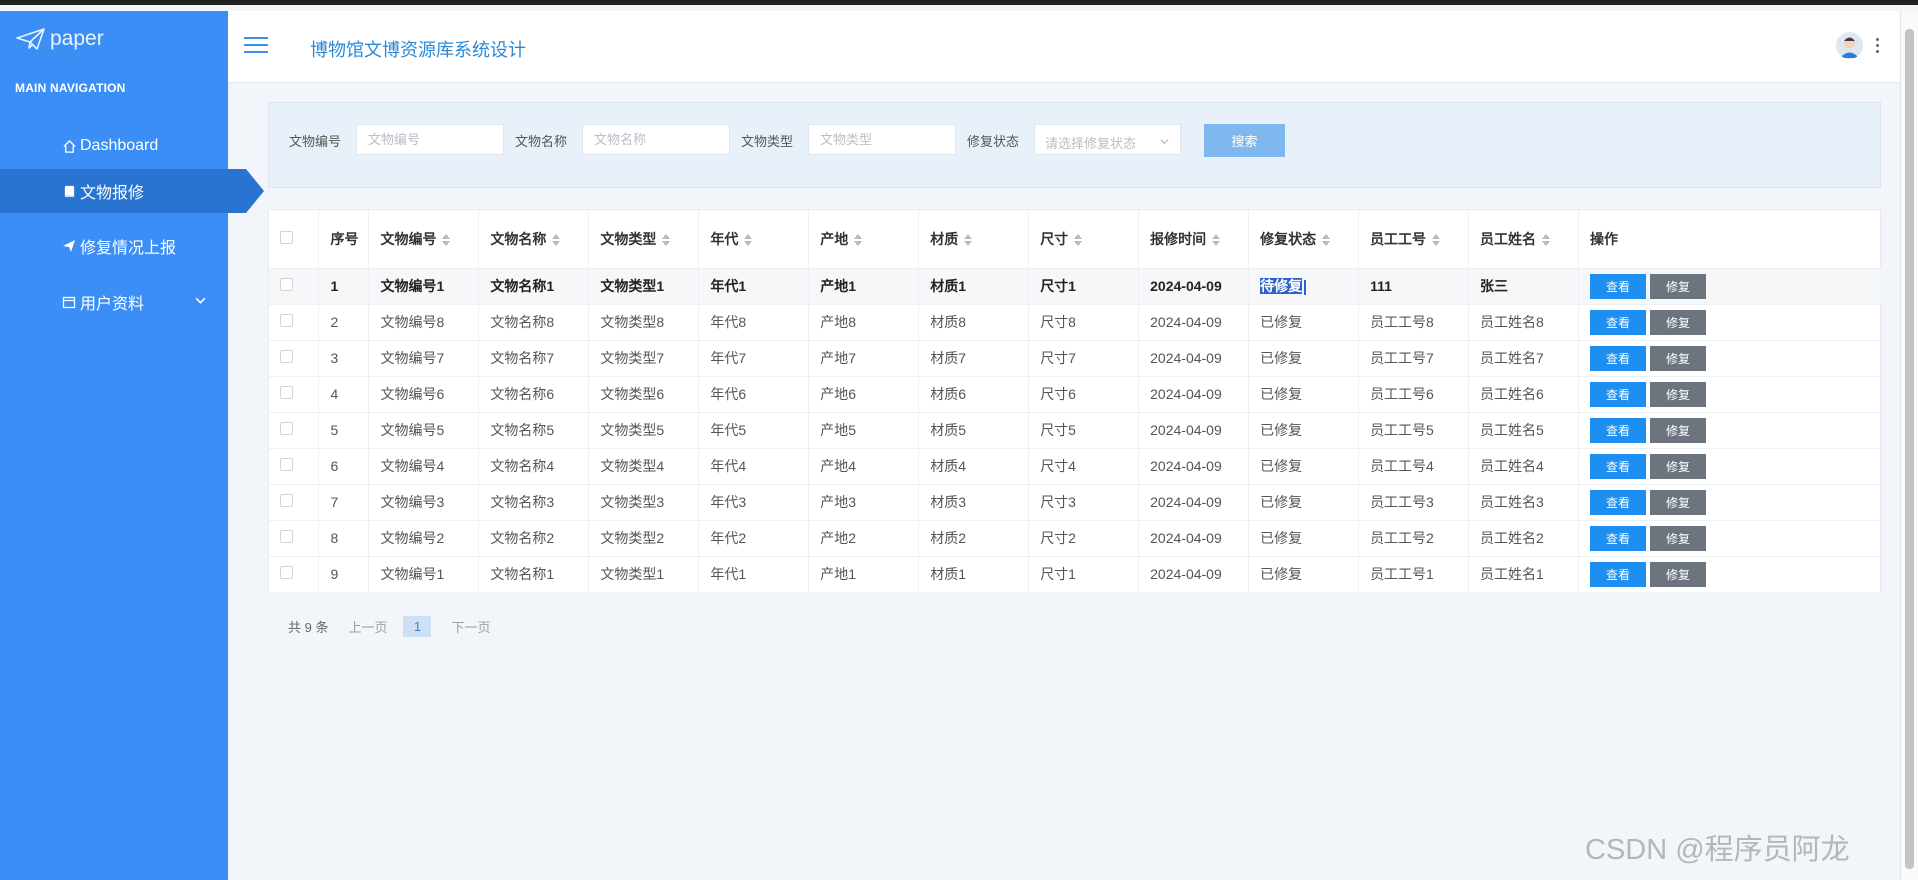 The image size is (1918, 880). Describe the element at coordinates (1091, 143) in the screenshot. I see `repair-status-placeholder: 请选择修复状态` at that location.